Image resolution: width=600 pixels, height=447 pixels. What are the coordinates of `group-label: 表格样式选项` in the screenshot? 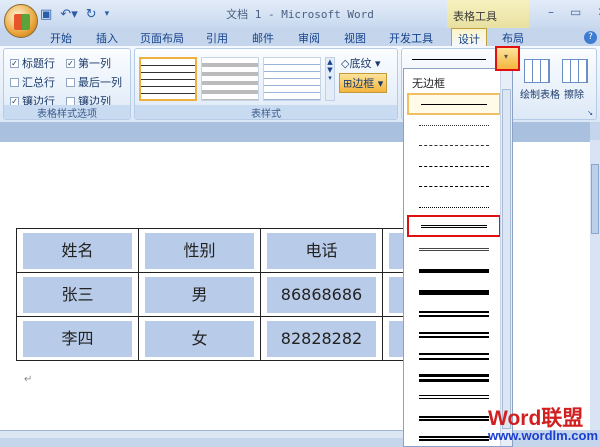 It's located at (67, 112).